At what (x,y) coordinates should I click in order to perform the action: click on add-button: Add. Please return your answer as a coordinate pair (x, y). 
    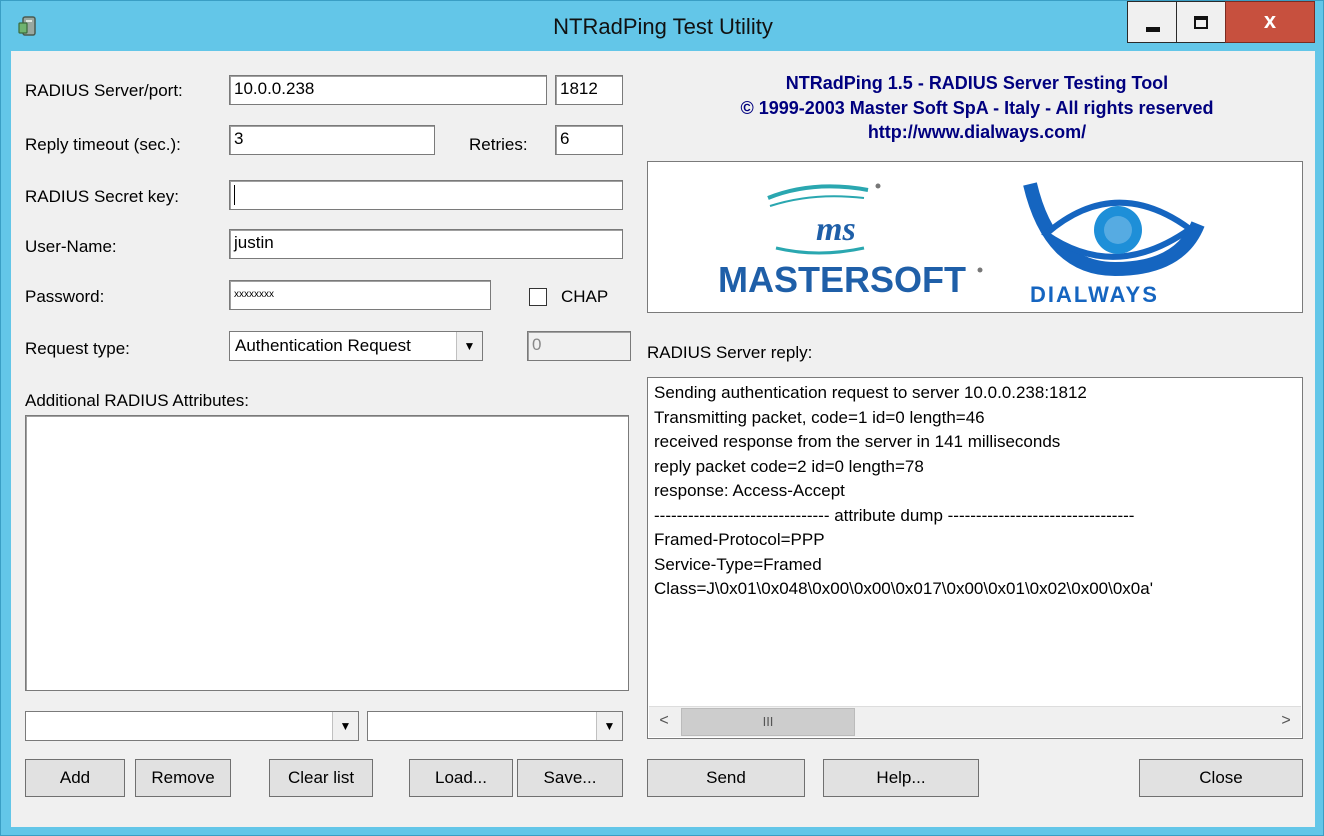
    Looking at the image, I should click on (75, 778).